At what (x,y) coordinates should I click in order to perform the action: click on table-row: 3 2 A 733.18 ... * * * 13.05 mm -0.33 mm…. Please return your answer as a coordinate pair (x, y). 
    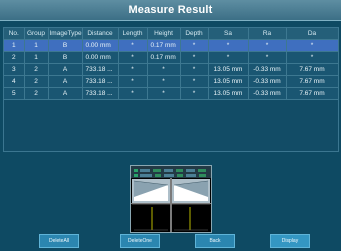
    Looking at the image, I should click on (171, 69).